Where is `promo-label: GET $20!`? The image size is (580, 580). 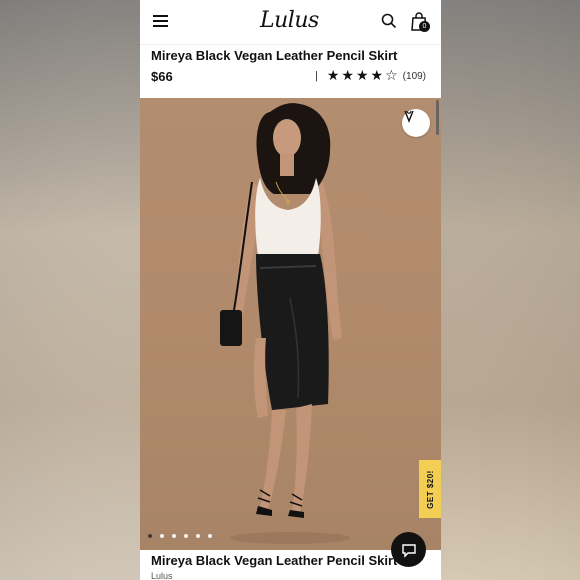 promo-label: GET $20! is located at coordinates (430, 489).